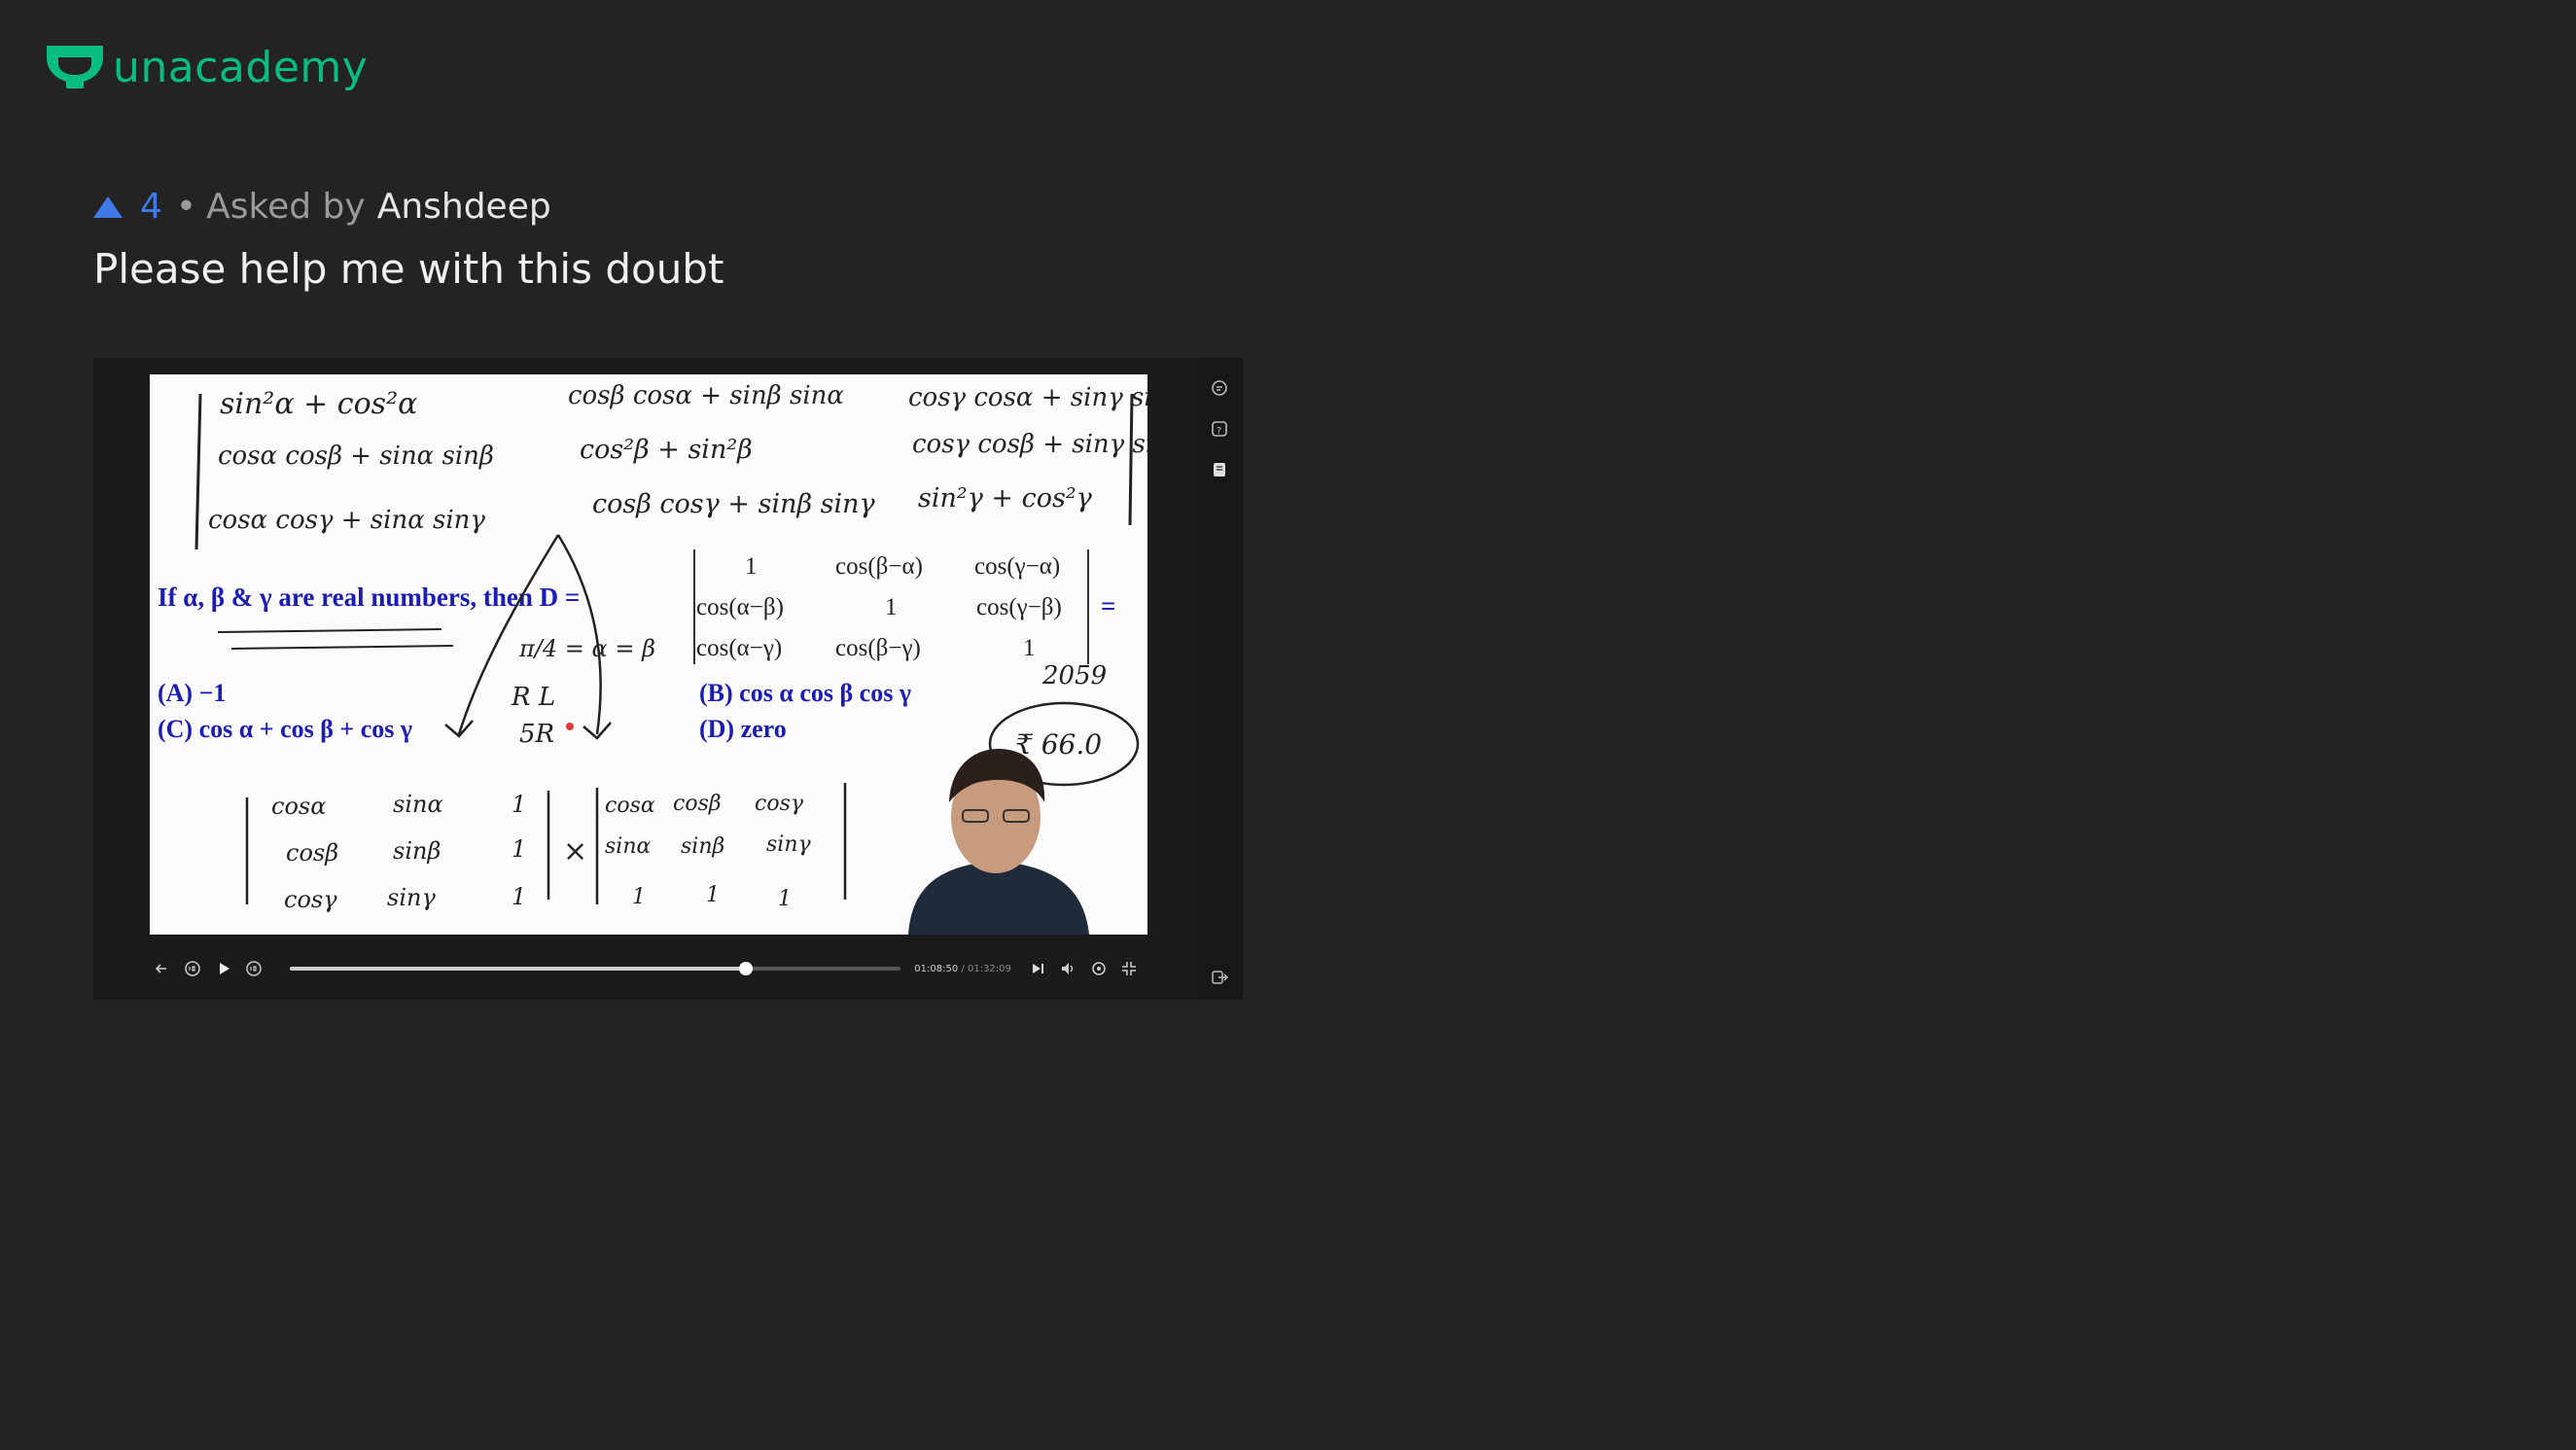  I want to click on hw-rl: R L, so click(533, 698).